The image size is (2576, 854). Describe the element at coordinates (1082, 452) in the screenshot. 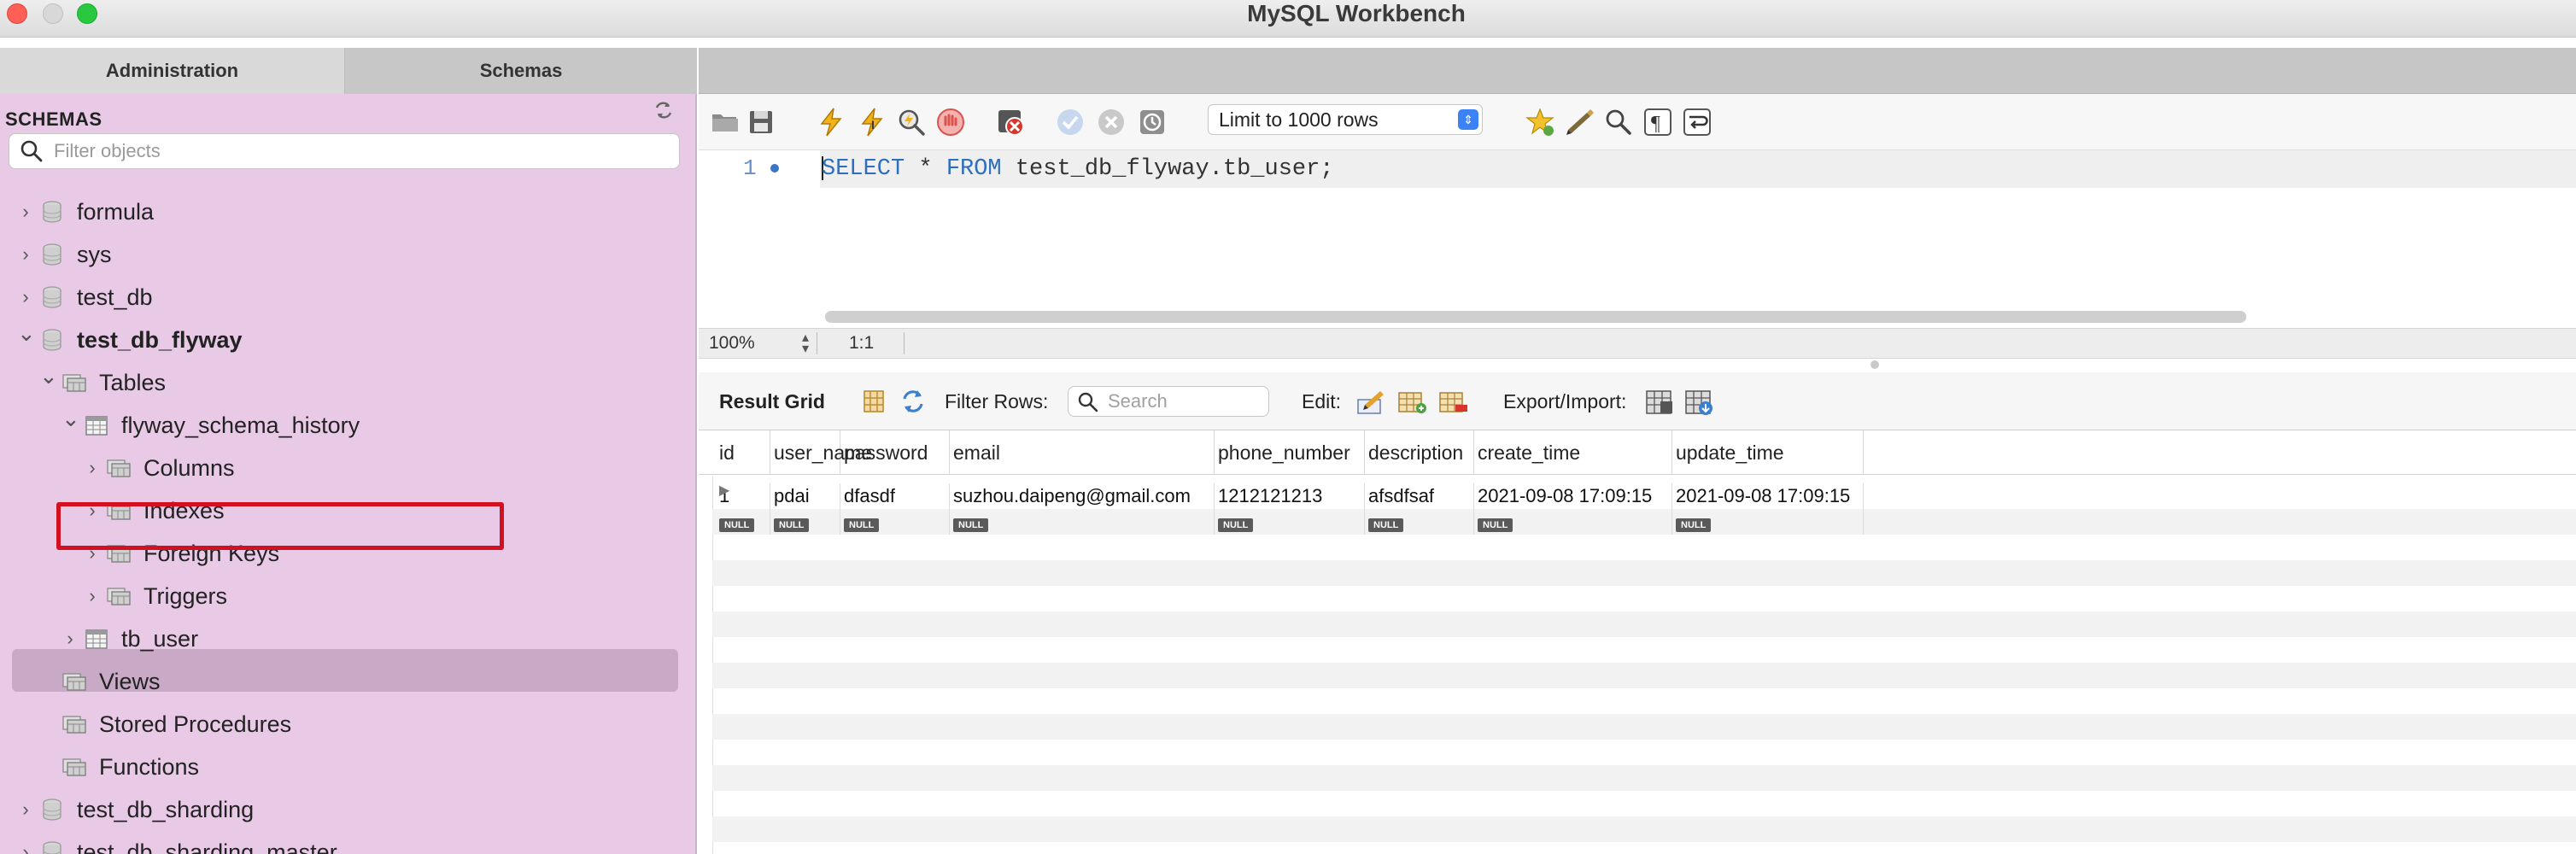

I see `column-header-email: email` at that location.